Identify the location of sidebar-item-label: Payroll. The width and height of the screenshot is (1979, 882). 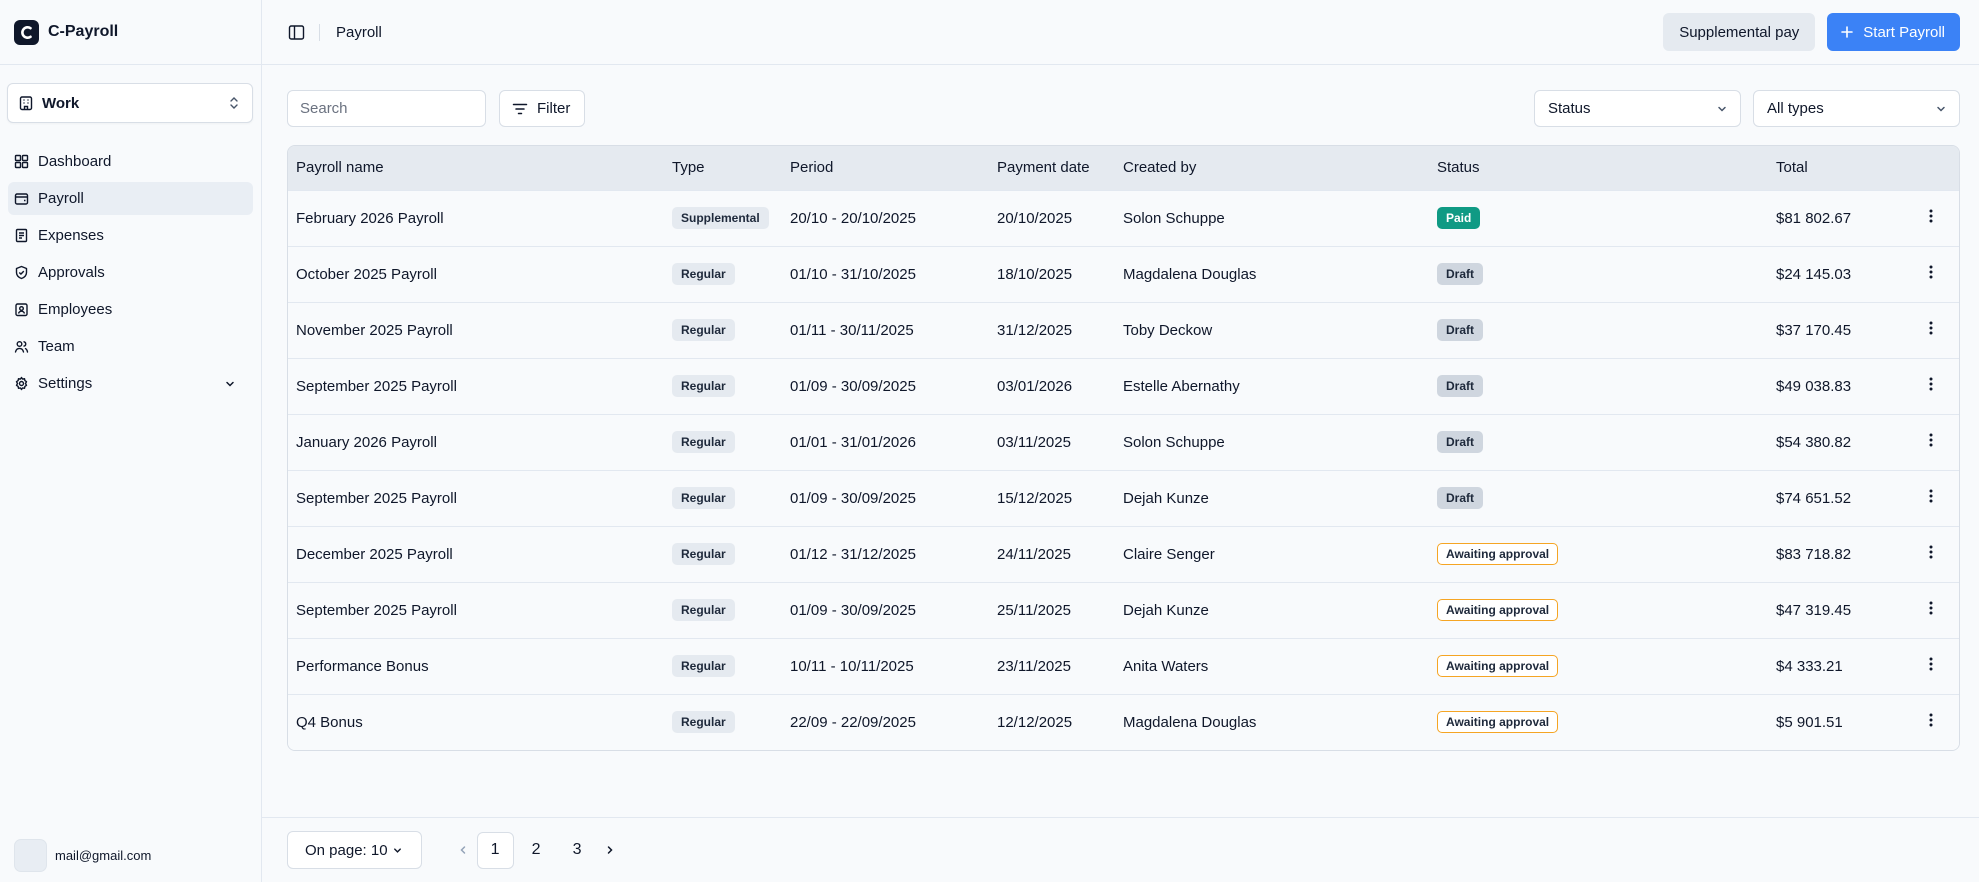
(61, 198).